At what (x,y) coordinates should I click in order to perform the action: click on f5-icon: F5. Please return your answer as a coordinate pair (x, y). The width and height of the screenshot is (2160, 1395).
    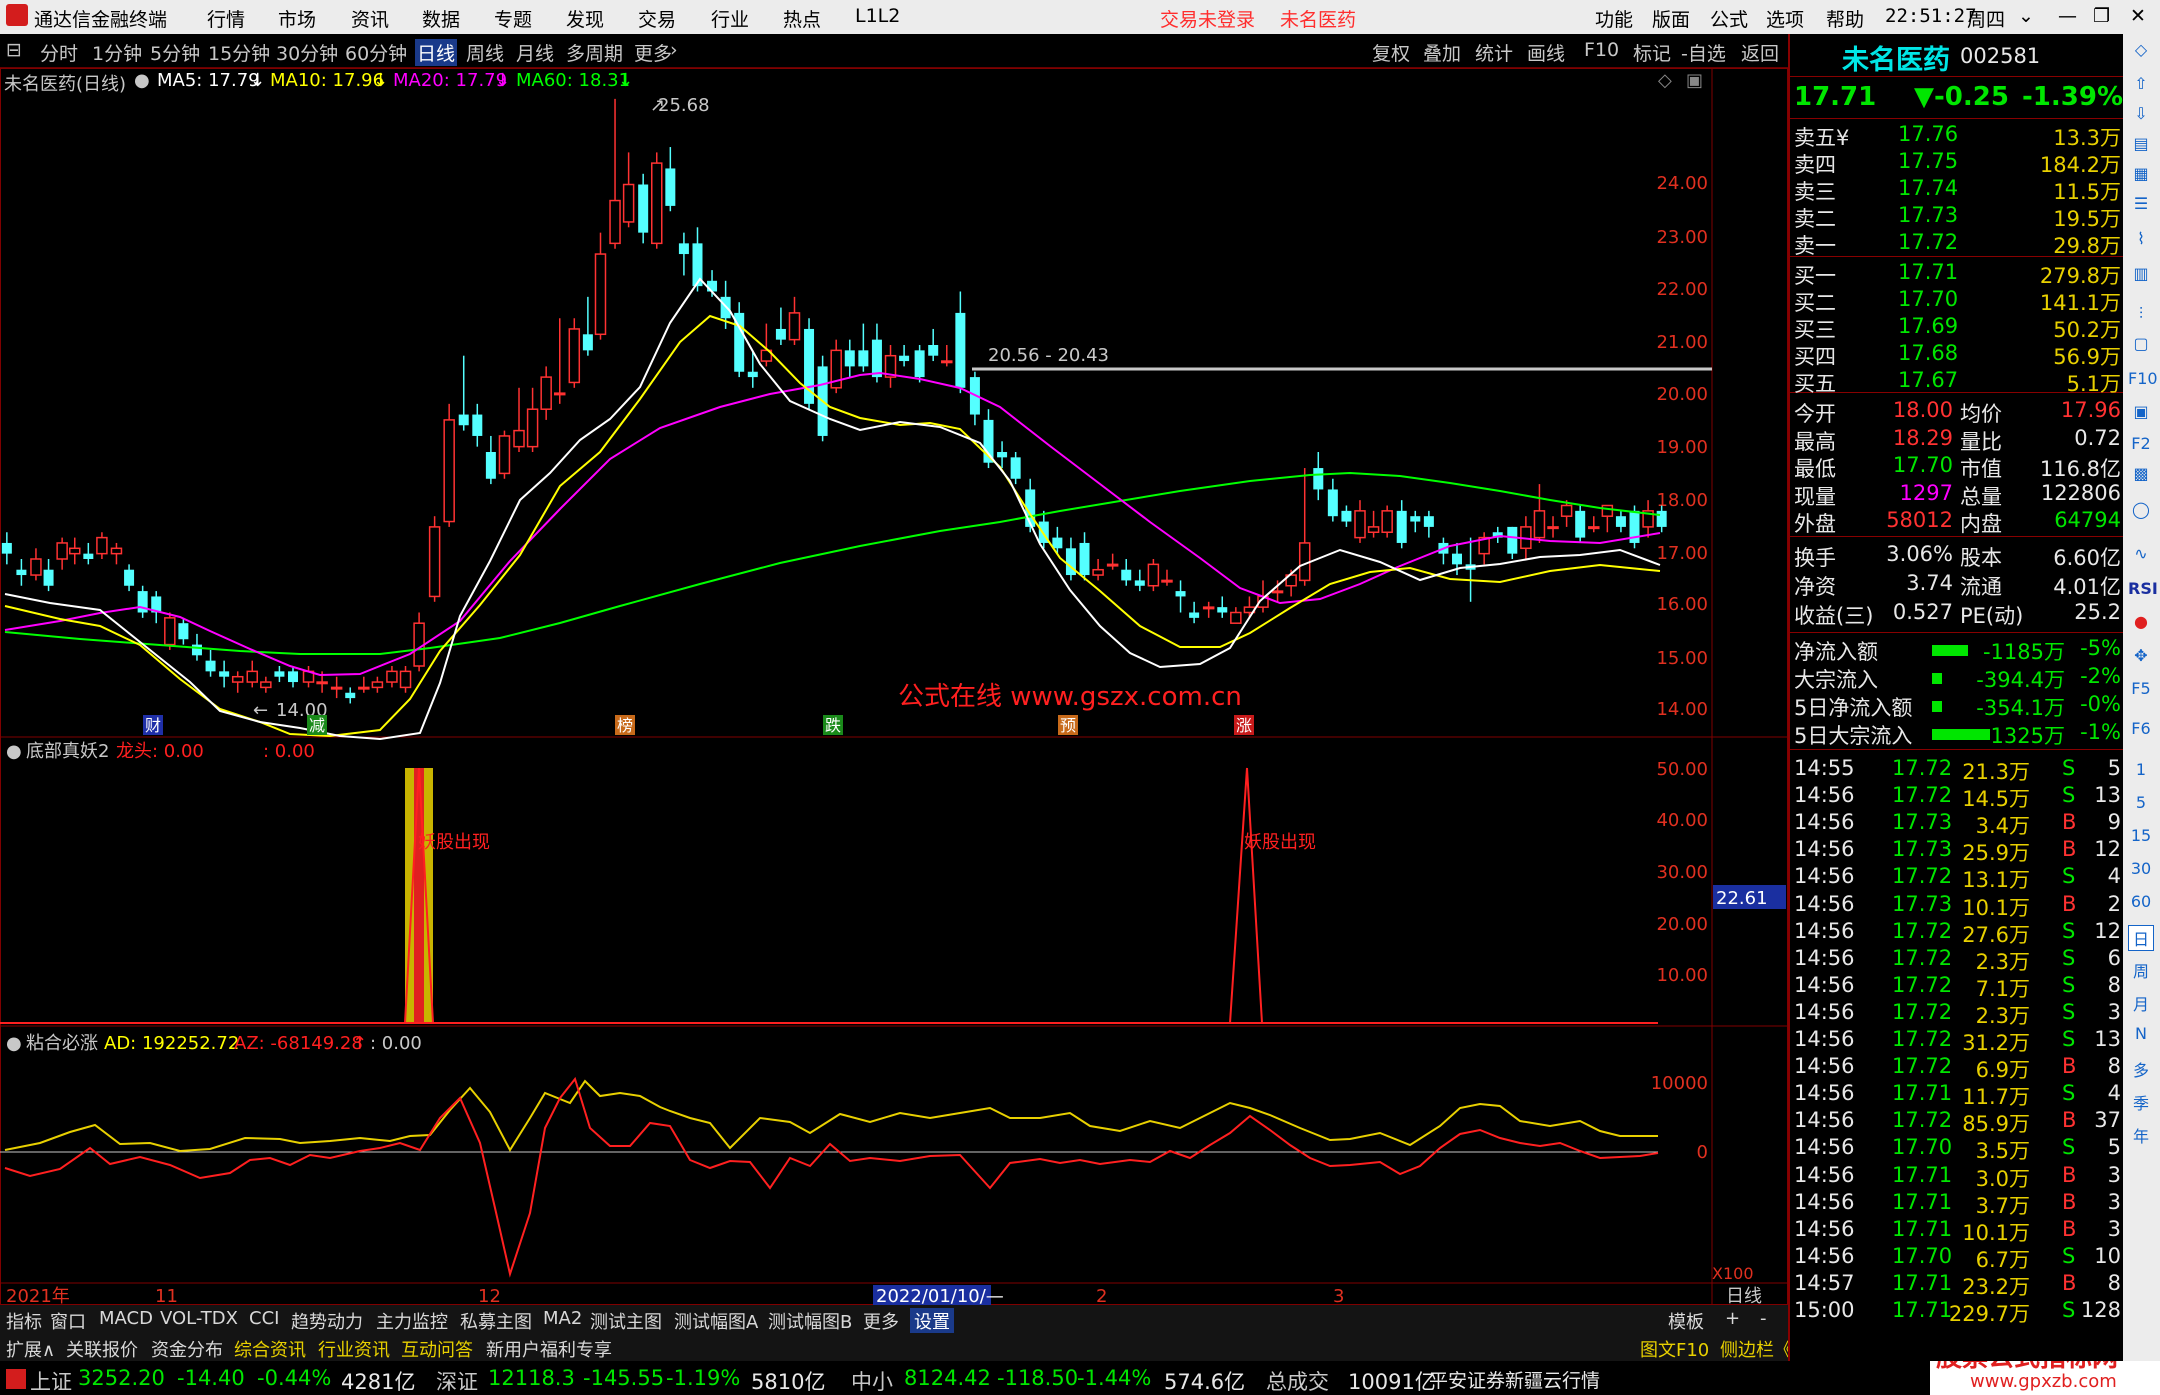
    Looking at the image, I should click on (2141, 692).